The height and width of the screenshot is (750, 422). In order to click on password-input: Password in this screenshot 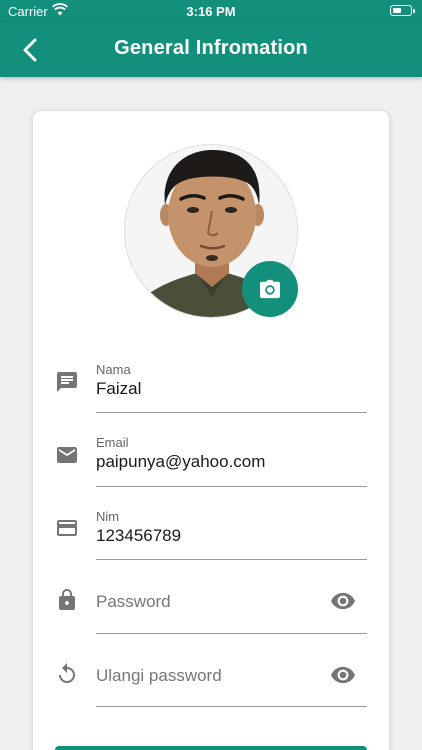, I will do `click(133, 602)`.